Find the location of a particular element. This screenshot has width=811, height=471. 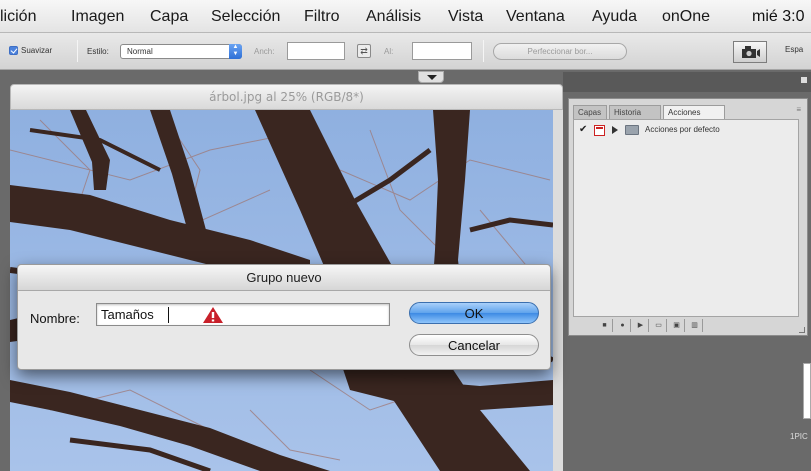

dialog-toggle-icon is located at coordinates (599, 130).